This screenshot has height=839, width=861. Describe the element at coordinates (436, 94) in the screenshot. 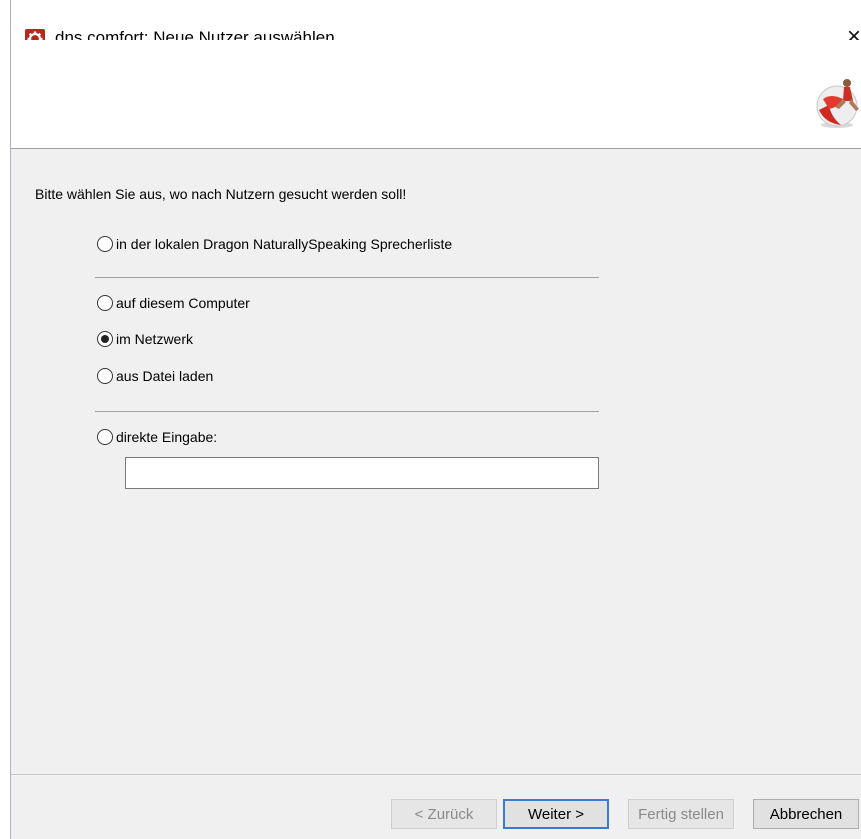

I see `wizard-banner` at that location.